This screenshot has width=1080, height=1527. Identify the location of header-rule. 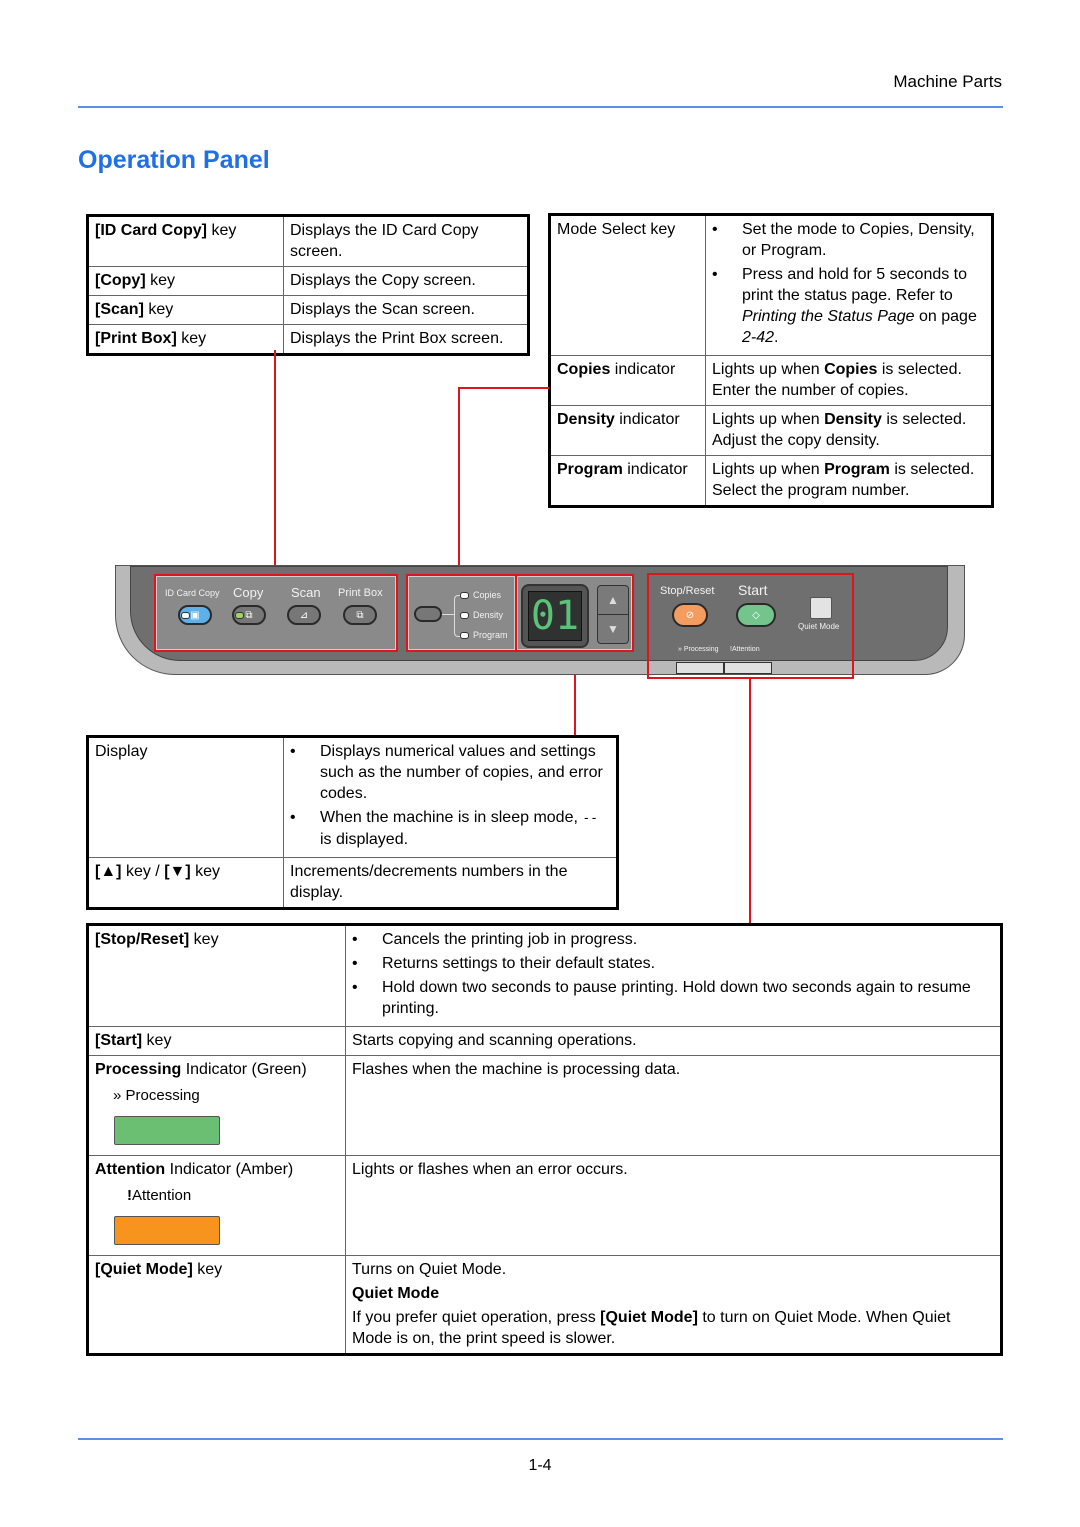
(540, 107).